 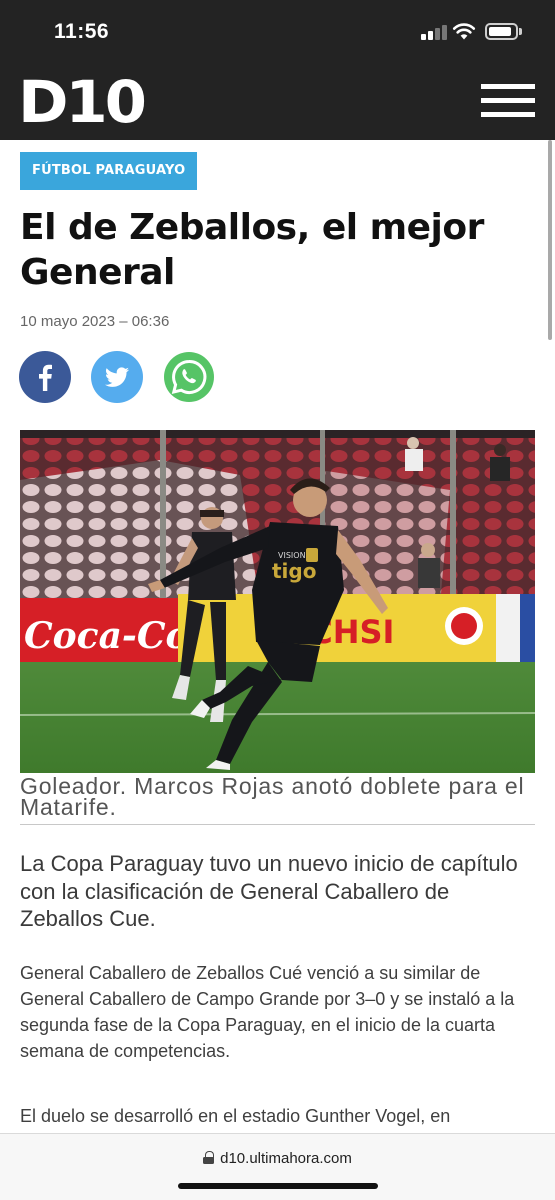 What do you see at coordinates (292, 555) in the screenshot?
I see `svg-text: VISION` at bounding box center [292, 555].